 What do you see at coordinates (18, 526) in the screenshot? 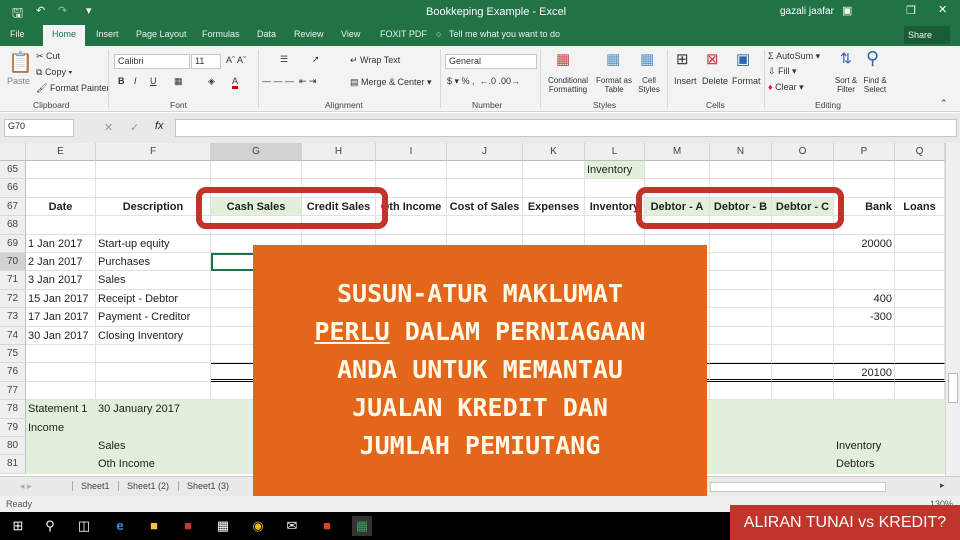
I see `windows-start-icon: ⊞` at bounding box center [18, 526].